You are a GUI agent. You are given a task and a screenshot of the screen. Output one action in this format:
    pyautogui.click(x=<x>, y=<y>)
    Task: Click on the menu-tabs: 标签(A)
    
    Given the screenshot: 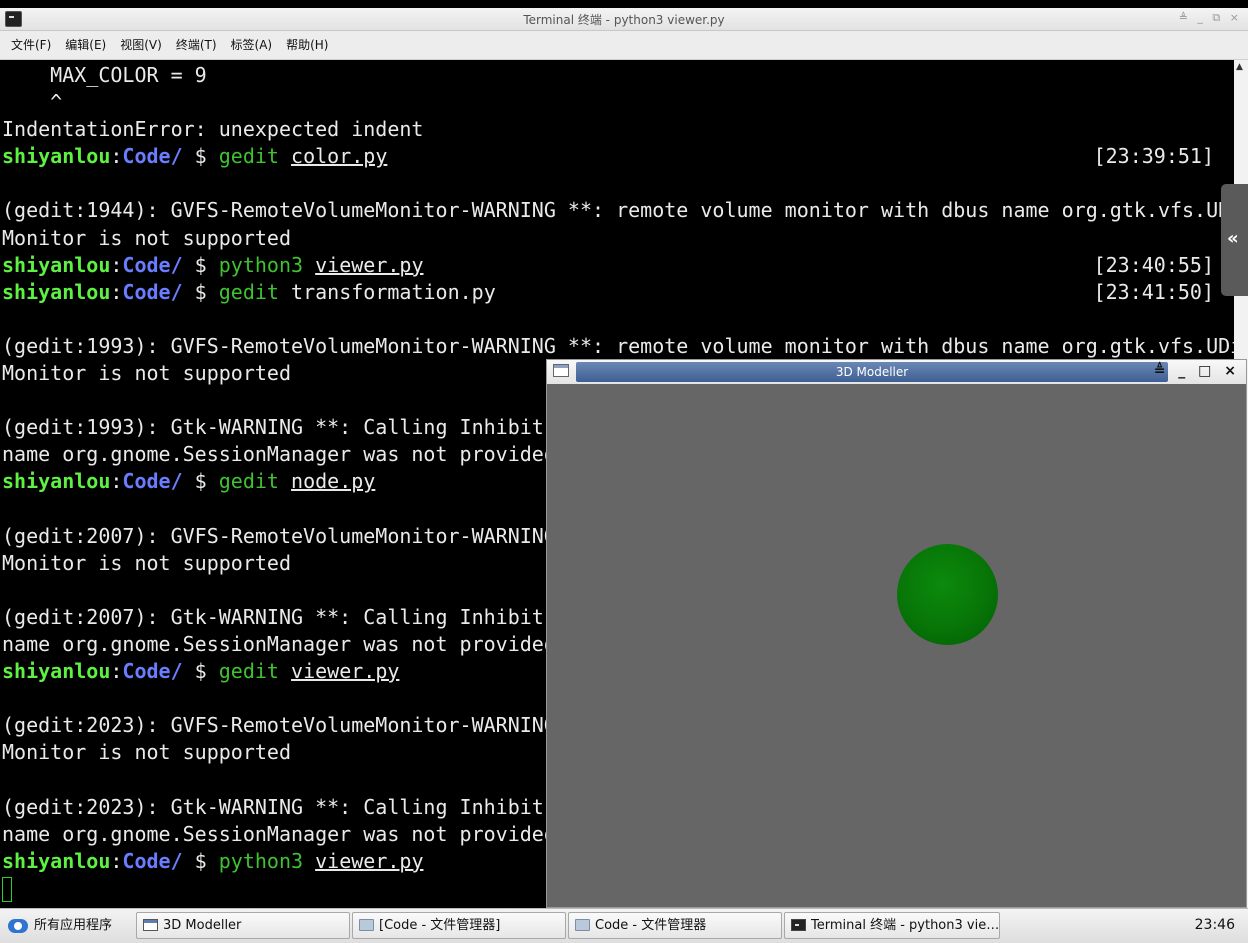 What is the action you would take?
    pyautogui.click(x=252, y=45)
    